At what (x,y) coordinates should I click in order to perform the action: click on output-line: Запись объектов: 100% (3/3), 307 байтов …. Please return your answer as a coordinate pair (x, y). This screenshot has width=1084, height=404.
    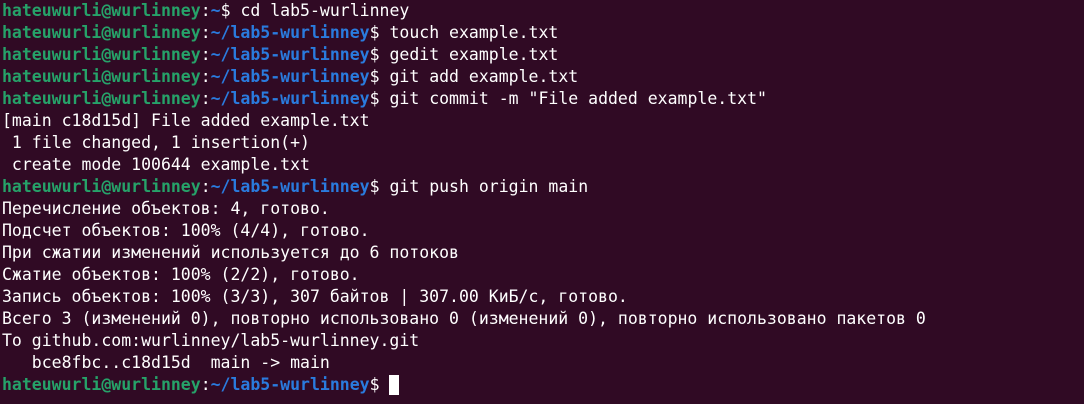
    Looking at the image, I should click on (543, 297).